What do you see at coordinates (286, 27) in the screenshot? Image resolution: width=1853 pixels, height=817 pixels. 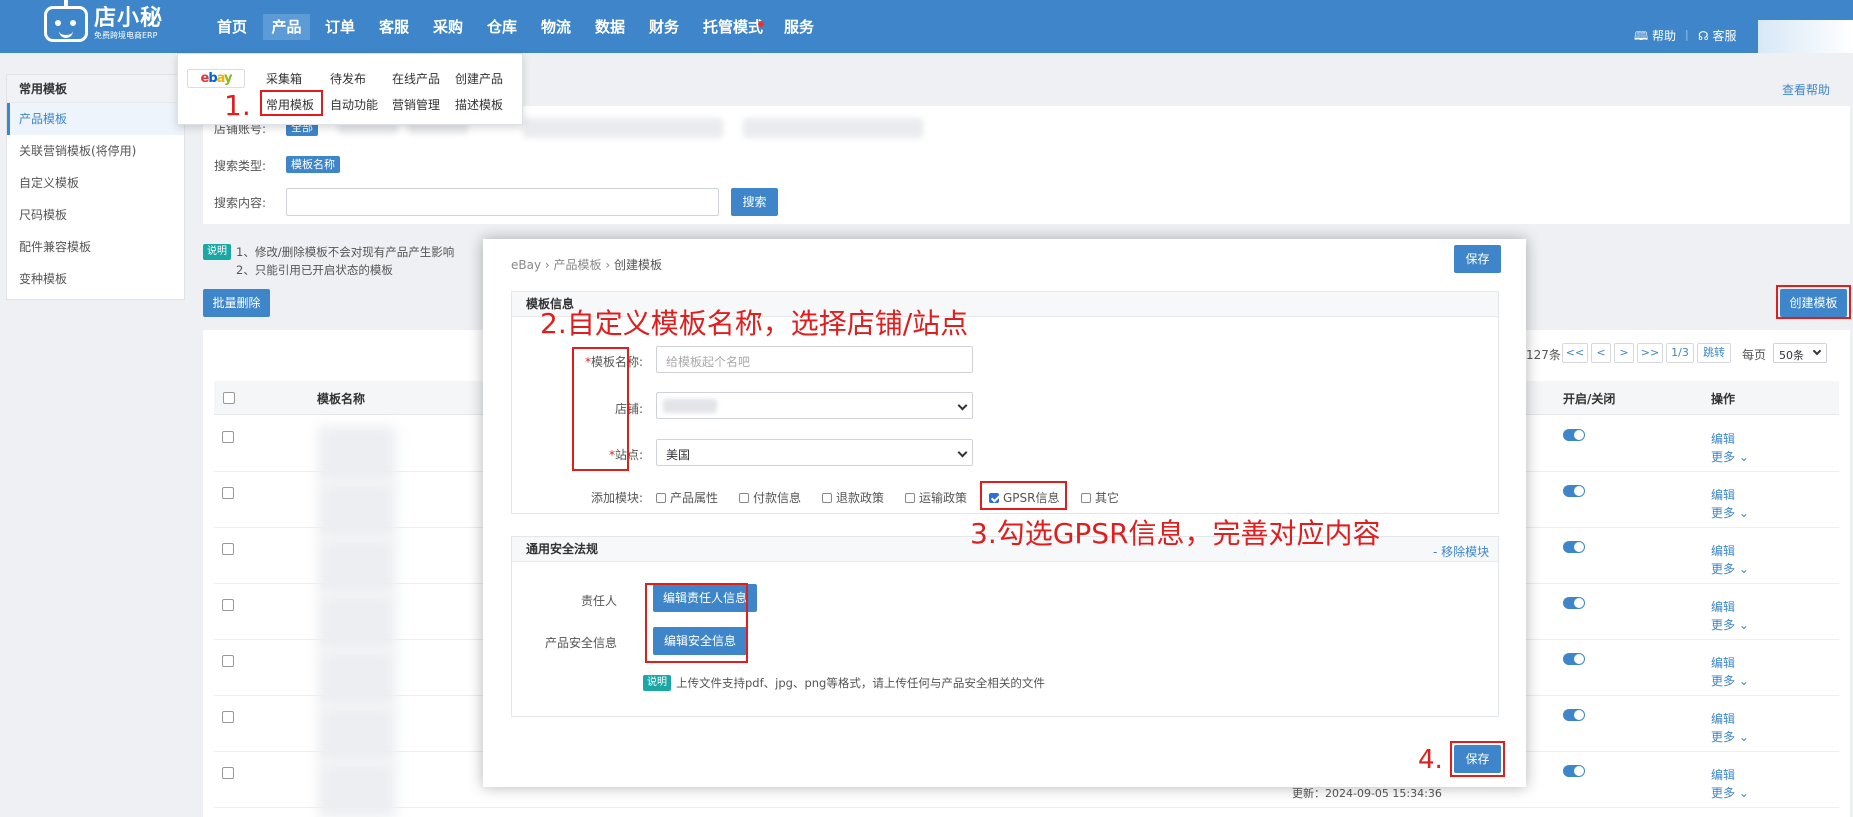 I see `nav-product: 产品` at bounding box center [286, 27].